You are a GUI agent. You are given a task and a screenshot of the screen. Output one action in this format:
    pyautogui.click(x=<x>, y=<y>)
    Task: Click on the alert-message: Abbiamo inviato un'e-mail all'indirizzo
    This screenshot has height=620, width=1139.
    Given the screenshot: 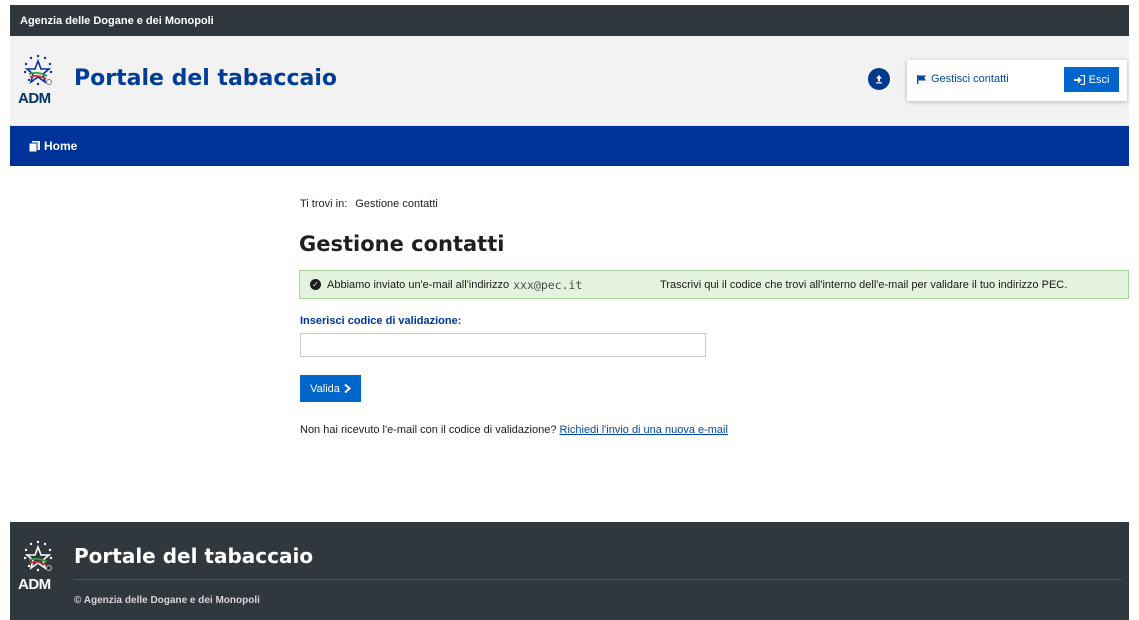 What is the action you would take?
    pyautogui.click(x=418, y=284)
    